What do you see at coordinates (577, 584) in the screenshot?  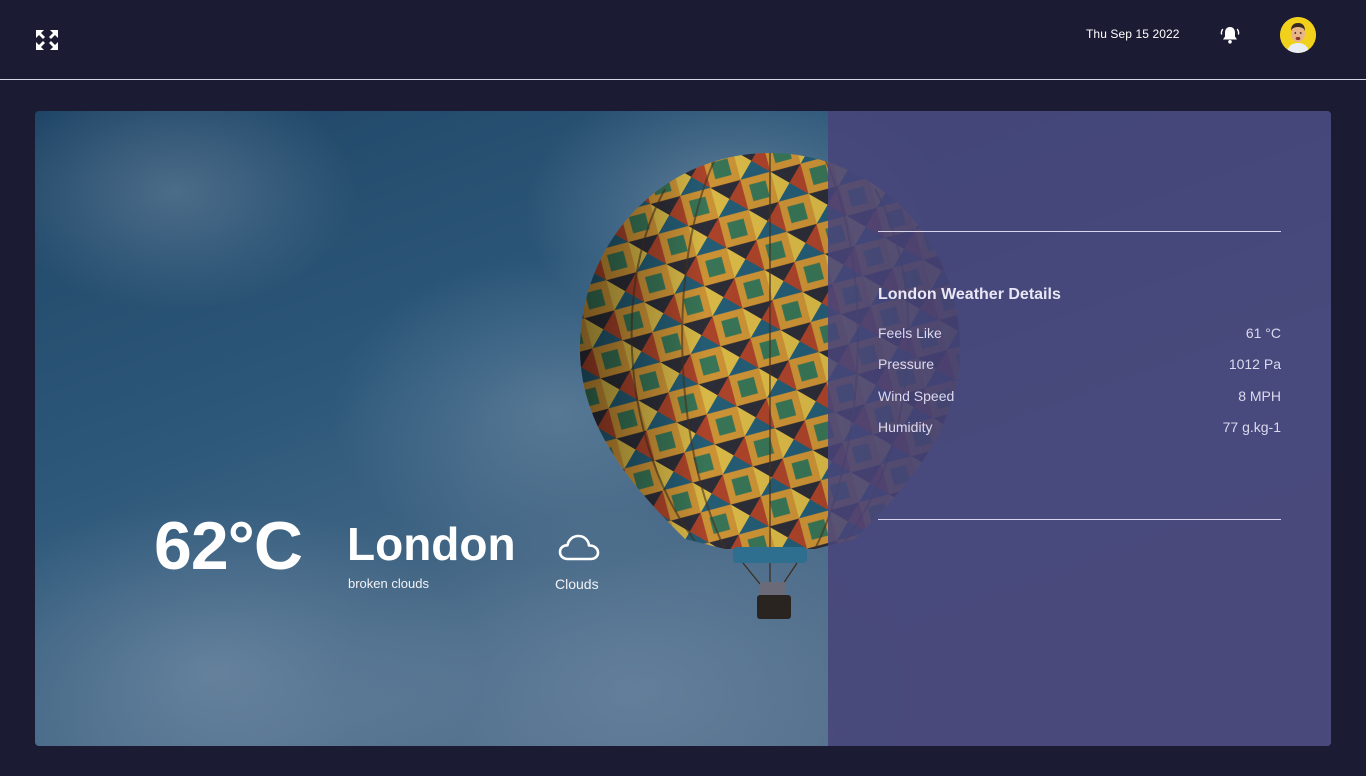 I see `weather-condition: Clouds` at bounding box center [577, 584].